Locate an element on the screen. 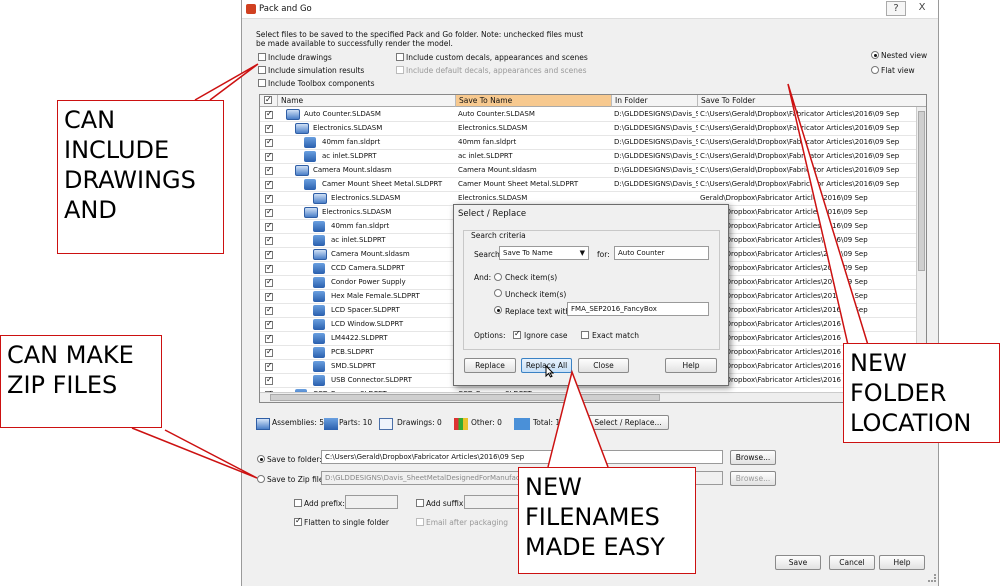 Image resolution: width=1000 pixels, height=586 pixels. filenames-callout-arrow is located at coordinates (578, 418).